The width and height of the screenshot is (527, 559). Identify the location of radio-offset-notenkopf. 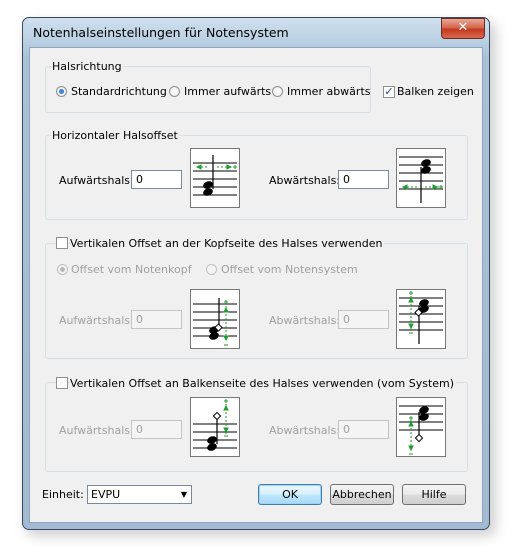
(62, 269).